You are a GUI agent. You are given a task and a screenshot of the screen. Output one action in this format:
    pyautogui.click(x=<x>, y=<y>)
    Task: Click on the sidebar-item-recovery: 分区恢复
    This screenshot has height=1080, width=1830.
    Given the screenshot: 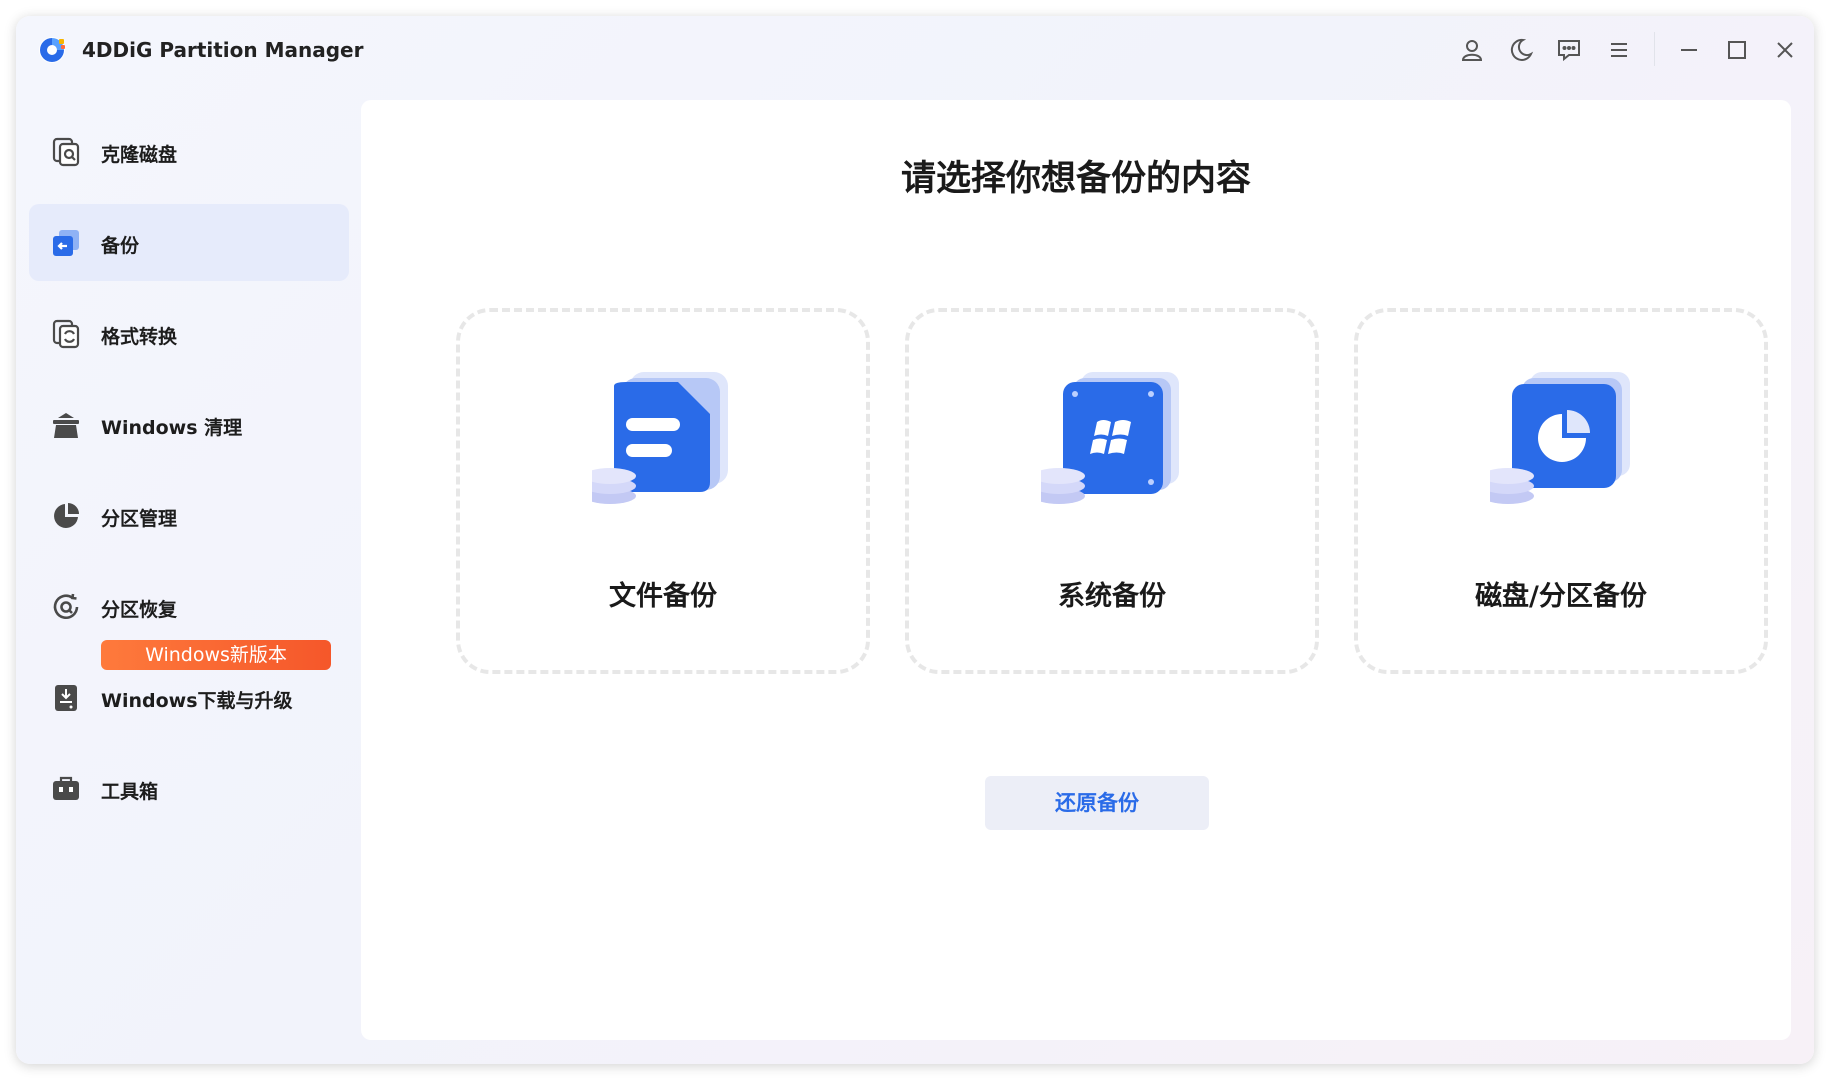 What is the action you would take?
    pyautogui.click(x=189, y=606)
    